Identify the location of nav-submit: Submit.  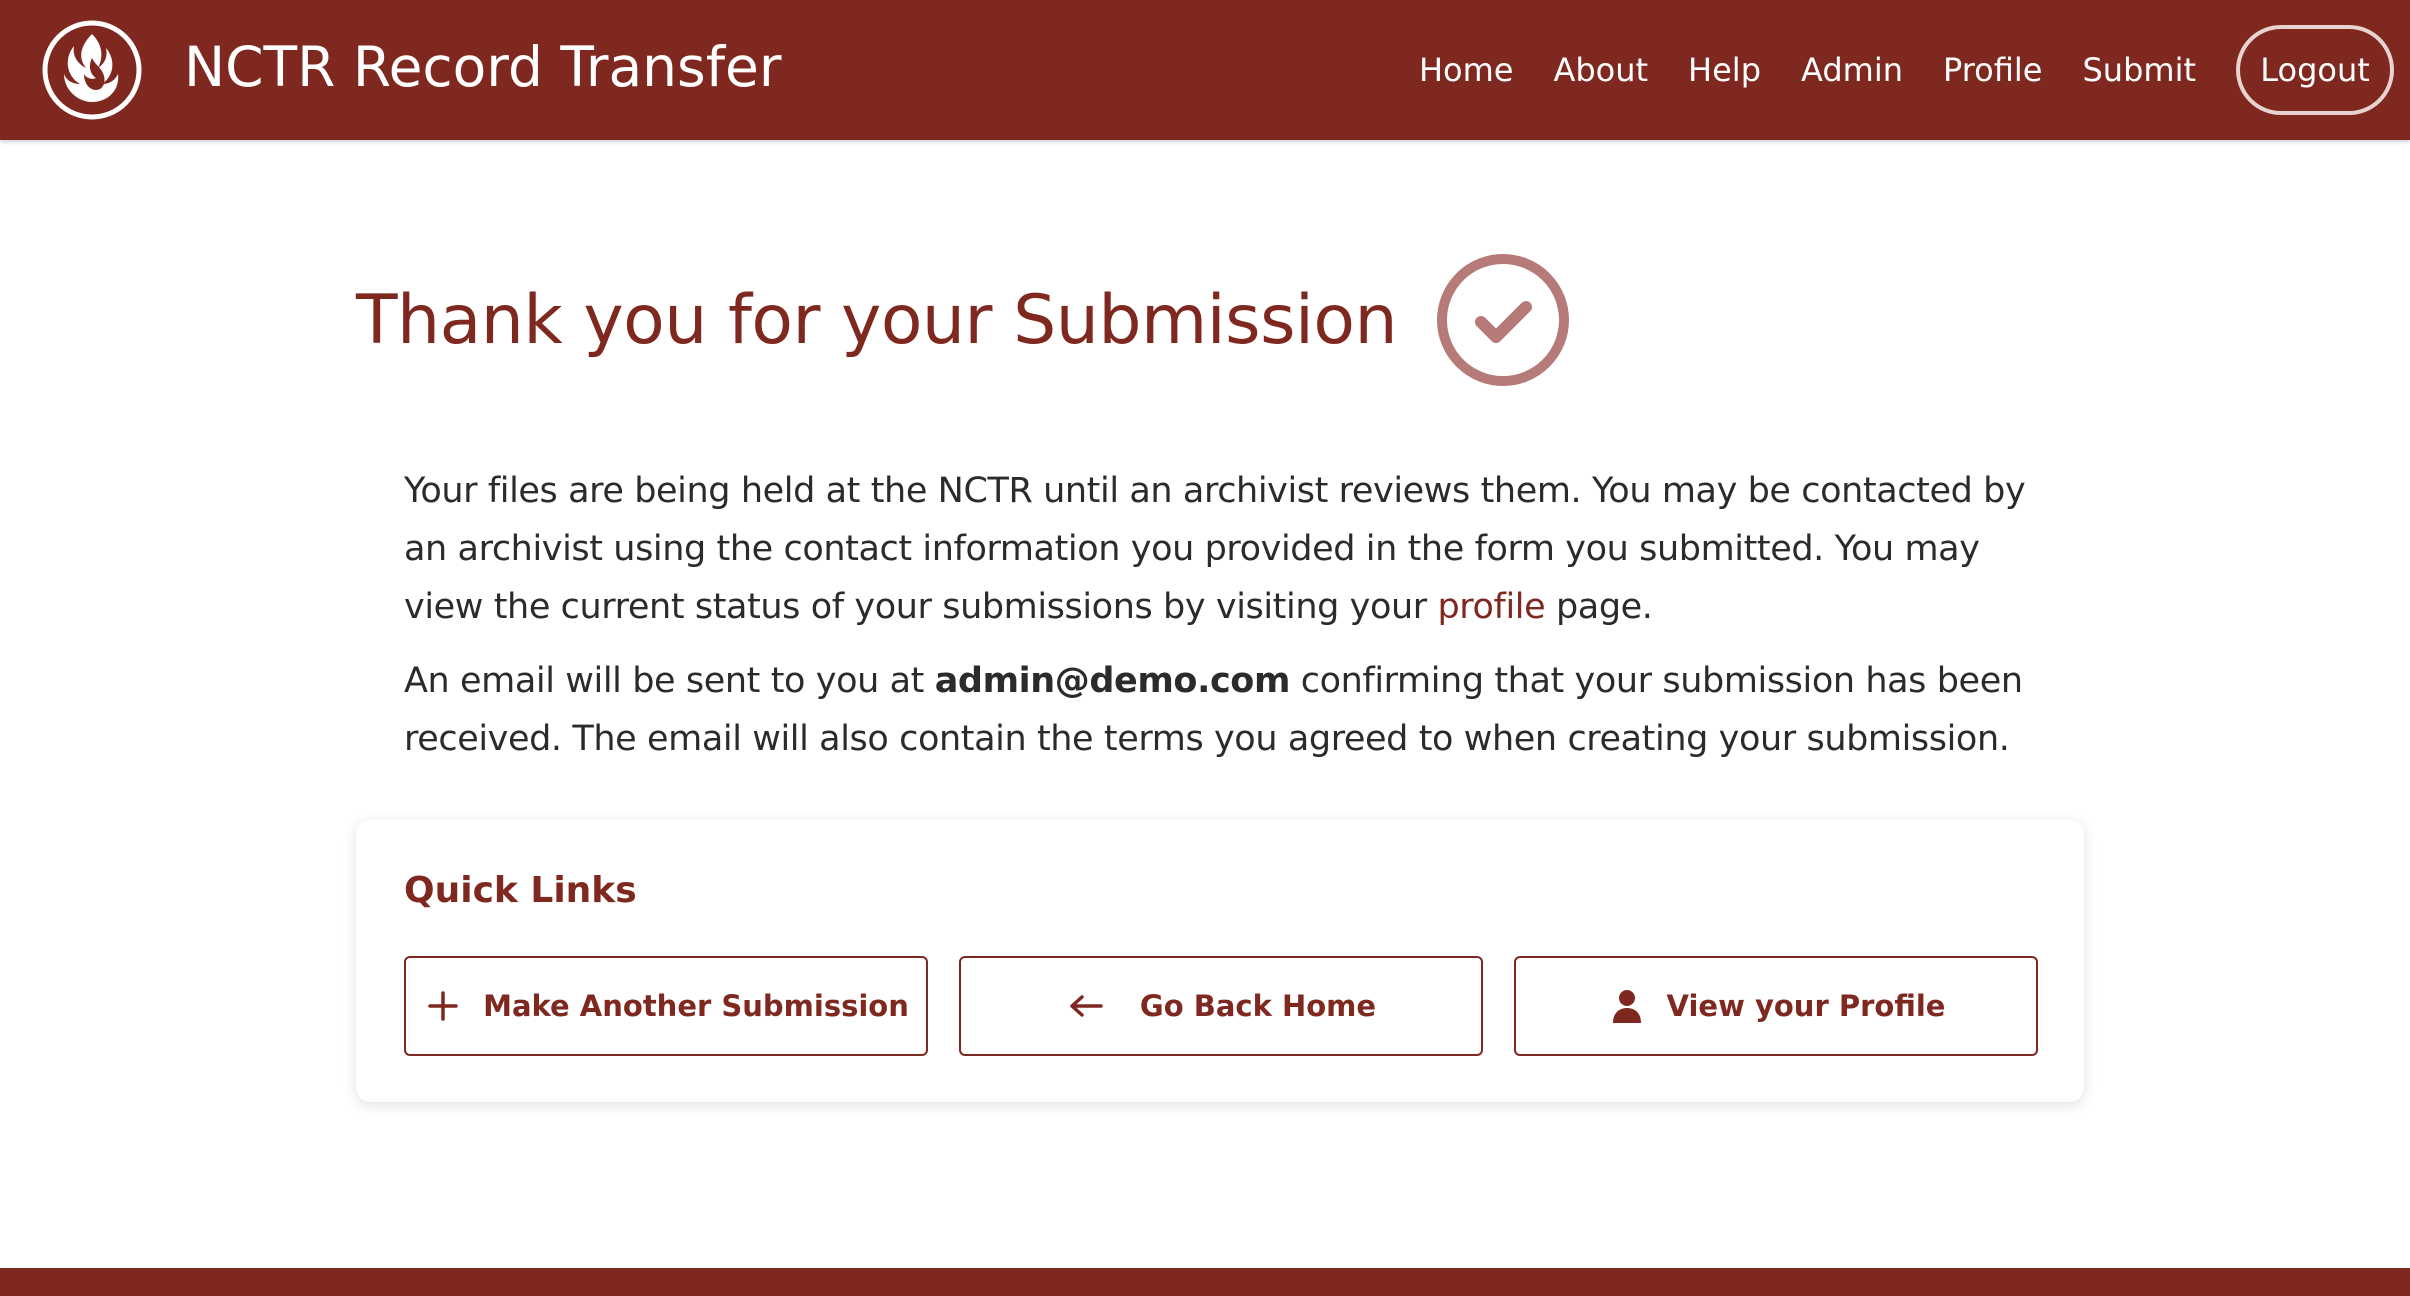
(2139, 70).